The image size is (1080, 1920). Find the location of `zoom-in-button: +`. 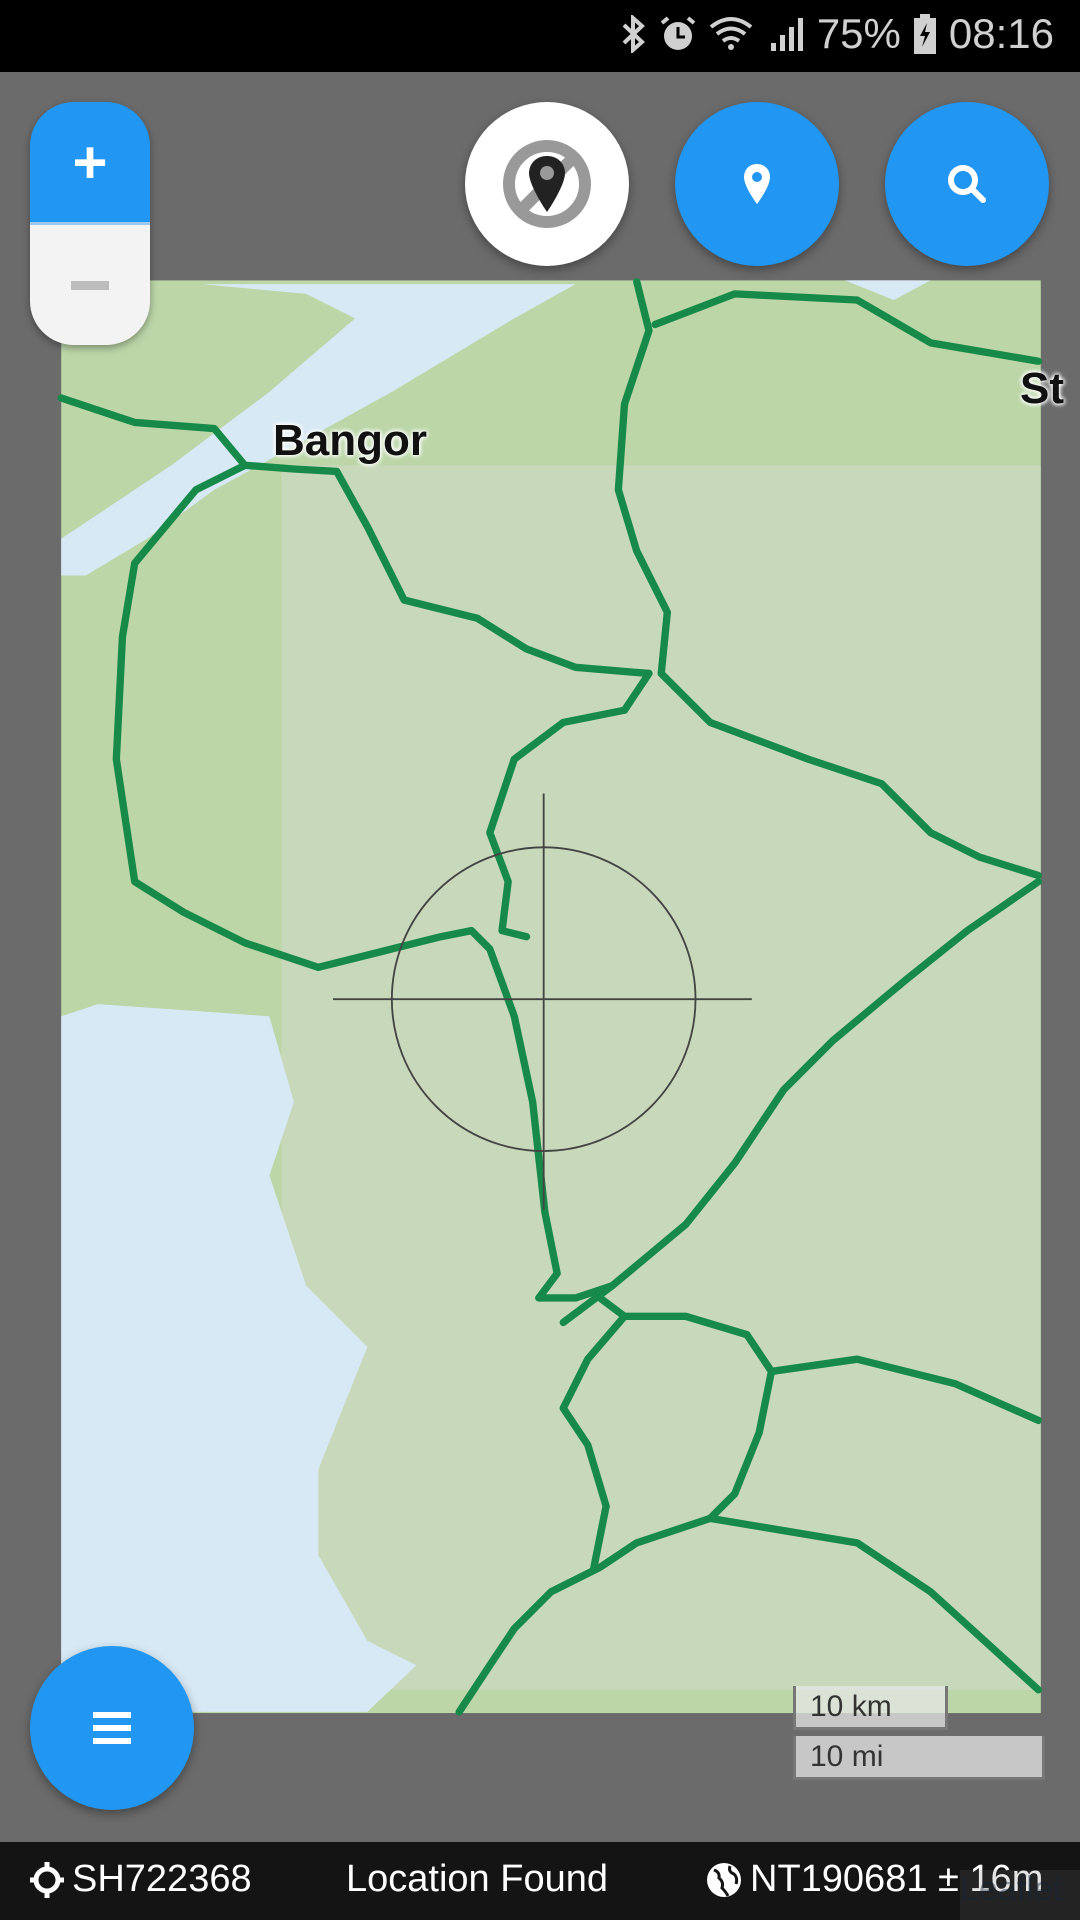

zoom-in-button: + is located at coordinates (90, 163).